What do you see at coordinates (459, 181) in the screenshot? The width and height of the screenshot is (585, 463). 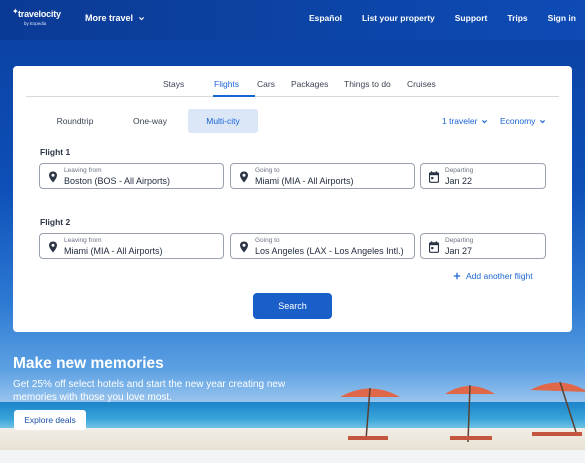 I see `departing-value: Jan 22` at bounding box center [459, 181].